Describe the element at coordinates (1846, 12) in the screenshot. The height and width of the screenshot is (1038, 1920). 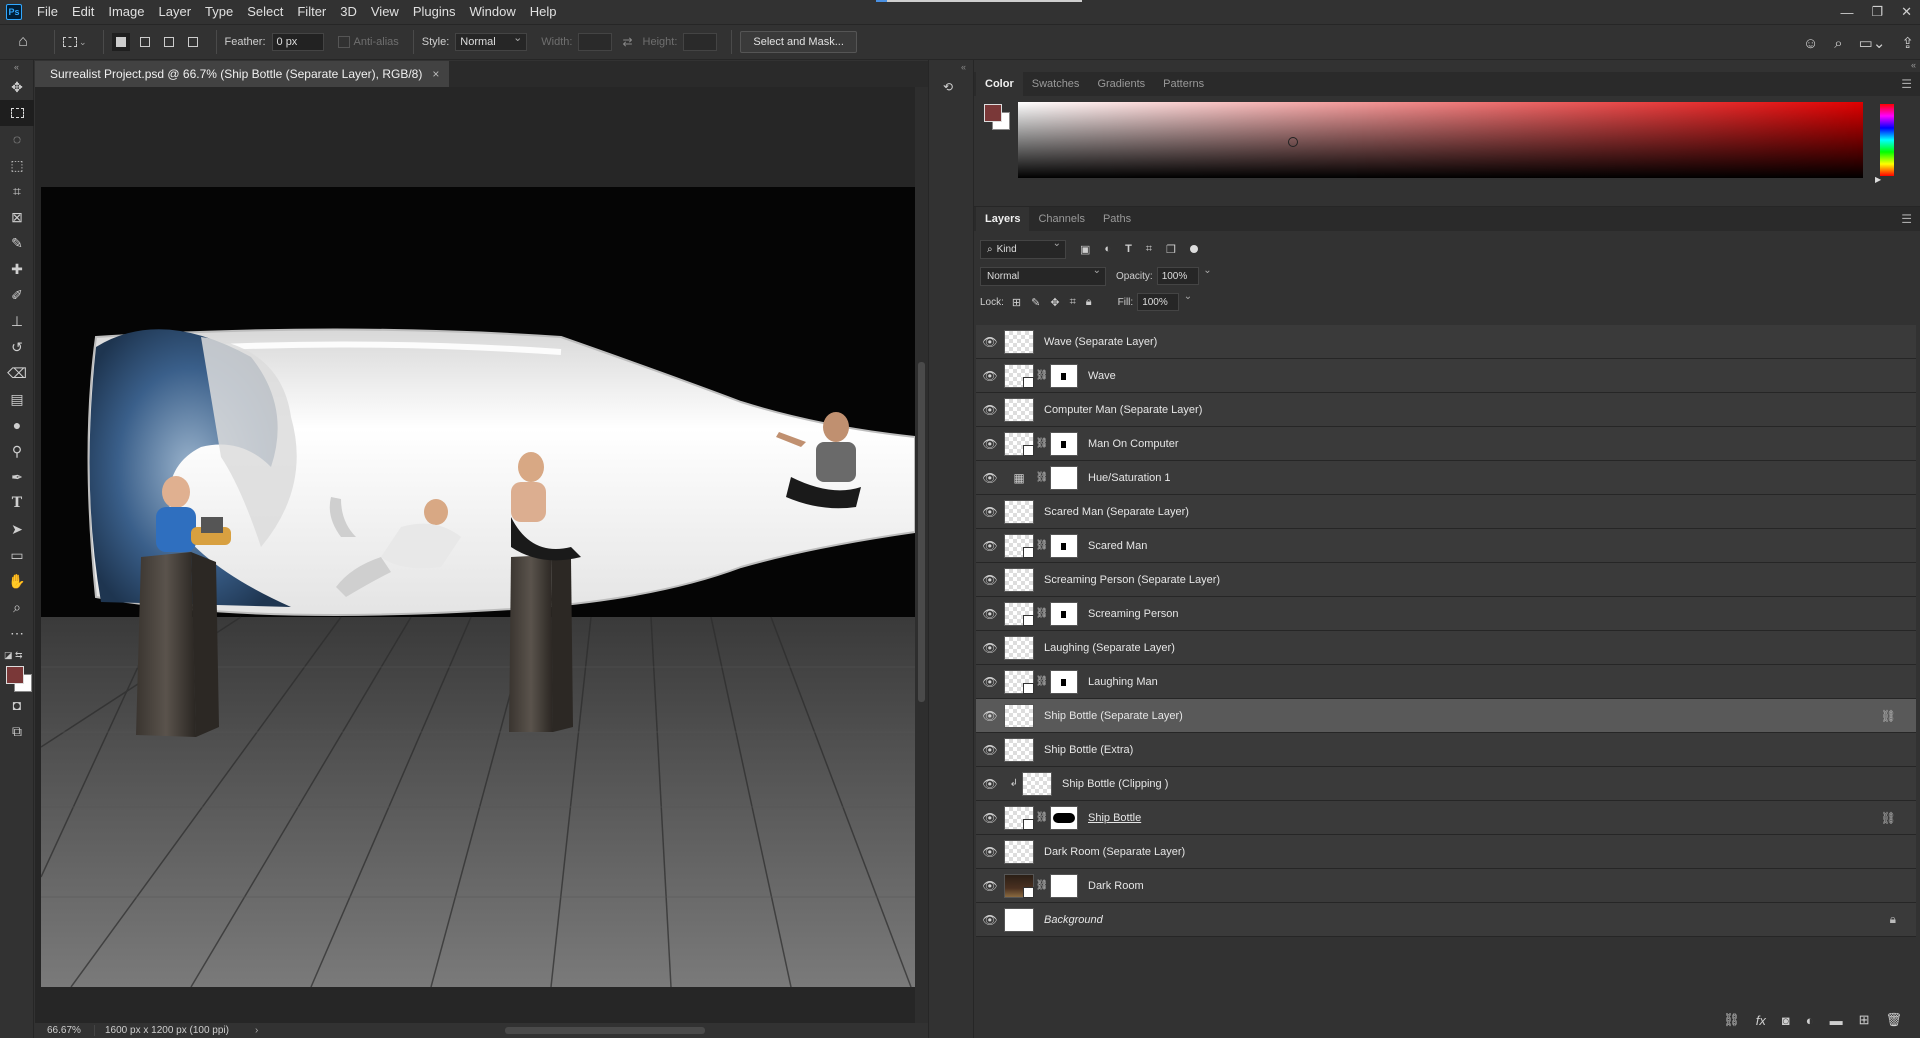
I see `minimize-icon: —` at that location.